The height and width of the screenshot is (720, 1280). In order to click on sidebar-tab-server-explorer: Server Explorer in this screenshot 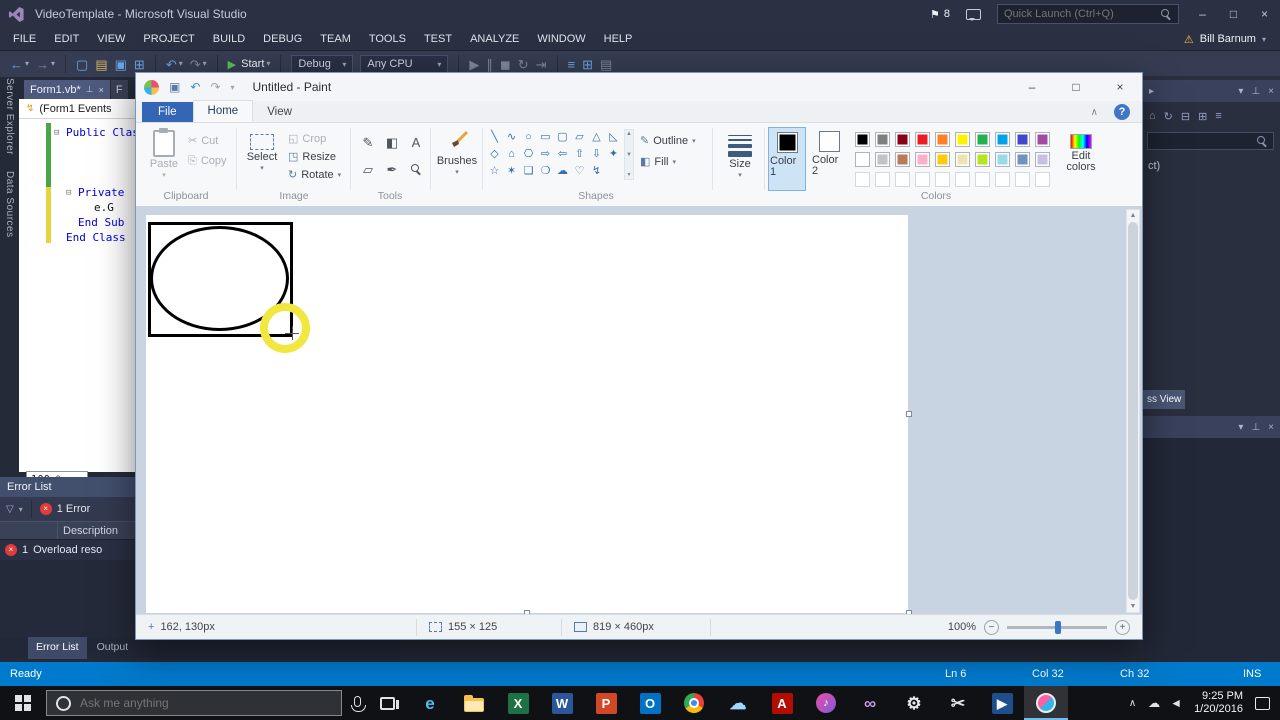, I will do `click(9, 116)`.